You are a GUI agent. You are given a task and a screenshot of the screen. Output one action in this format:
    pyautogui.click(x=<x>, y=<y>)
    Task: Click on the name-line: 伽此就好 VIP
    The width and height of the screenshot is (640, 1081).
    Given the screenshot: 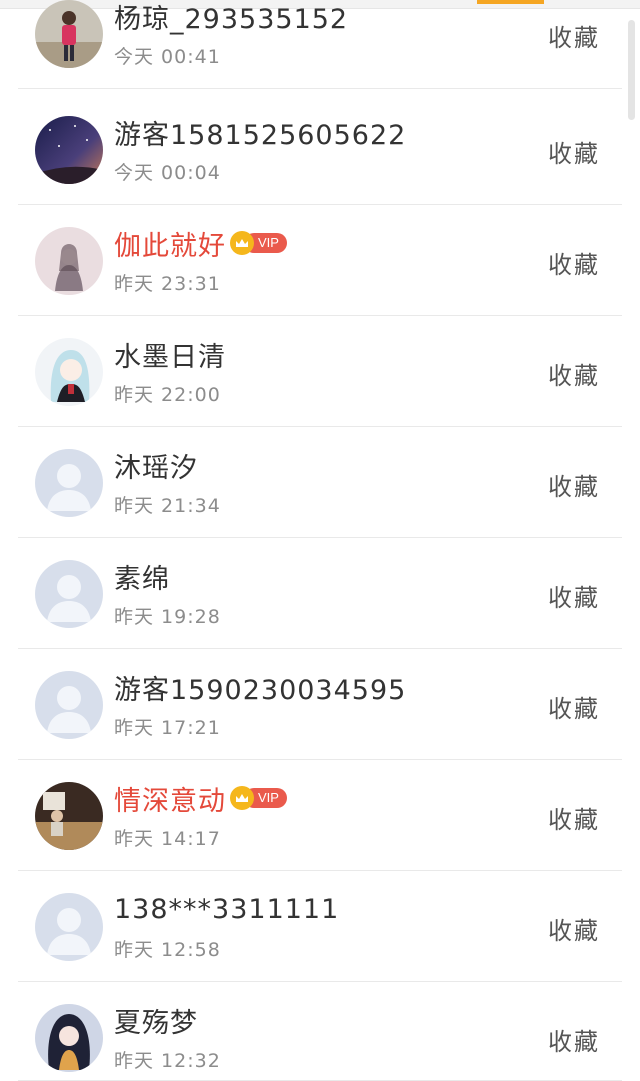 What is the action you would take?
    pyautogui.click(x=200, y=243)
    